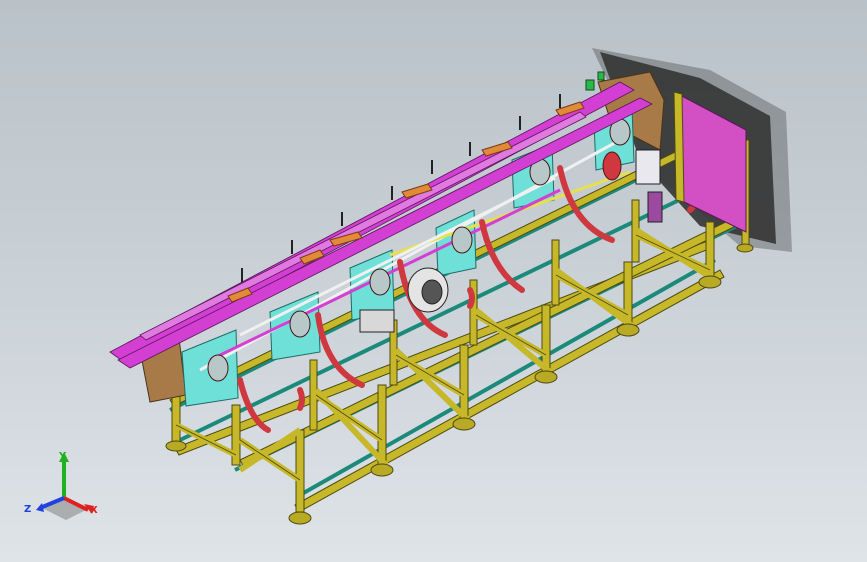 This screenshot has height=562, width=867. What do you see at coordinates (648, 167) in the screenshot?
I see `gearbox-housing` at bounding box center [648, 167].